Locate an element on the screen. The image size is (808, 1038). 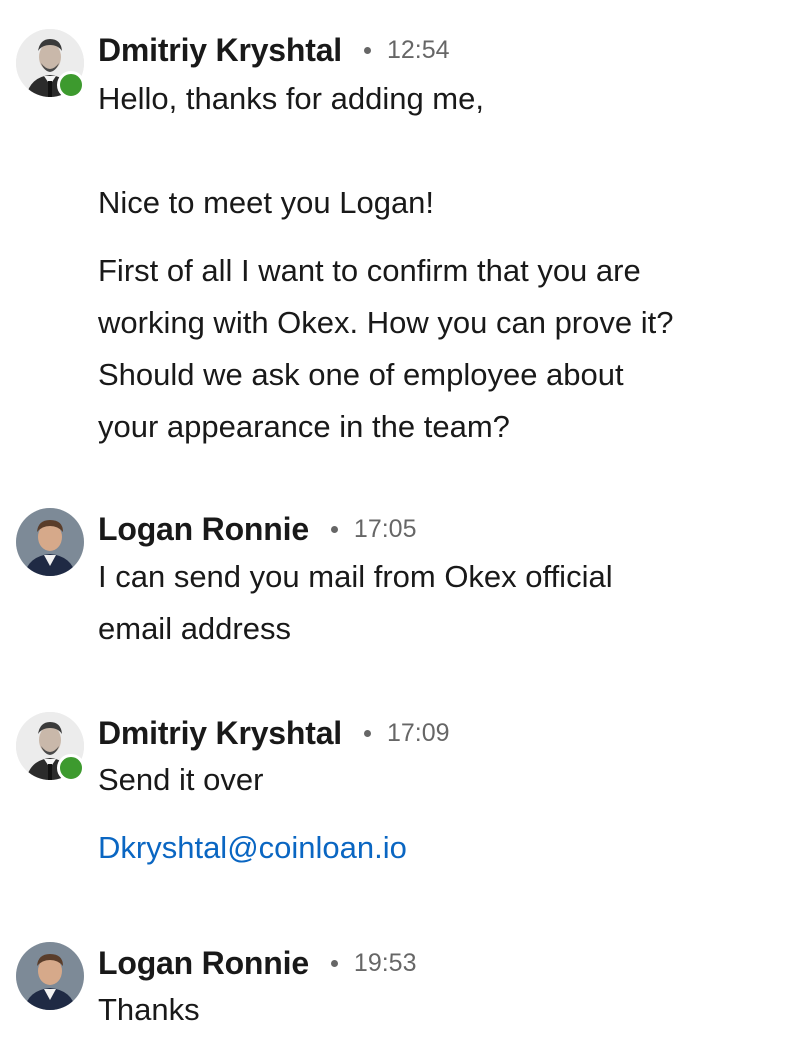
message-text: Send it over is located at coordinates (181, 779).